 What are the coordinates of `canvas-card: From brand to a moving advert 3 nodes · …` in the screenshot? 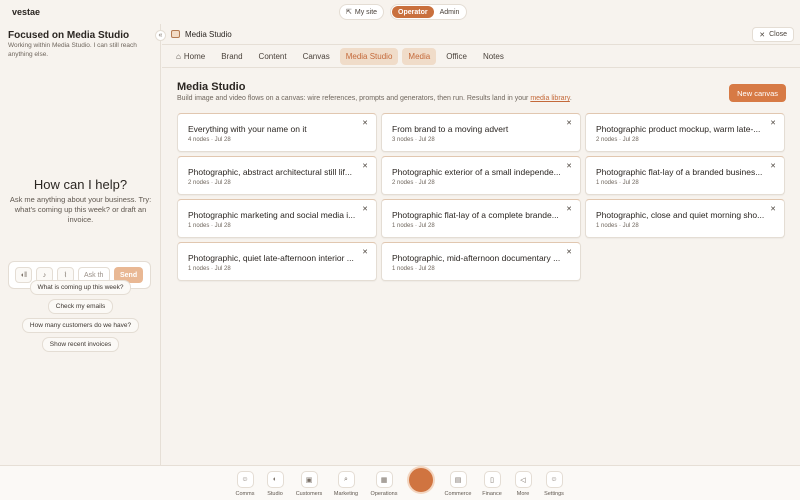 It's located at (481, 132).